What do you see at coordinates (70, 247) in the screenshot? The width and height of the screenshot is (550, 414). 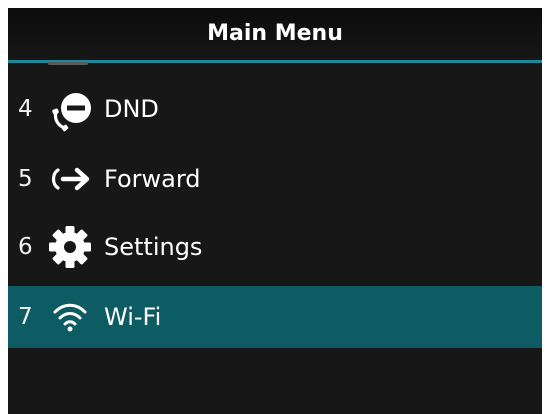 I see `gear-icon` at bounding box center [70, 247].